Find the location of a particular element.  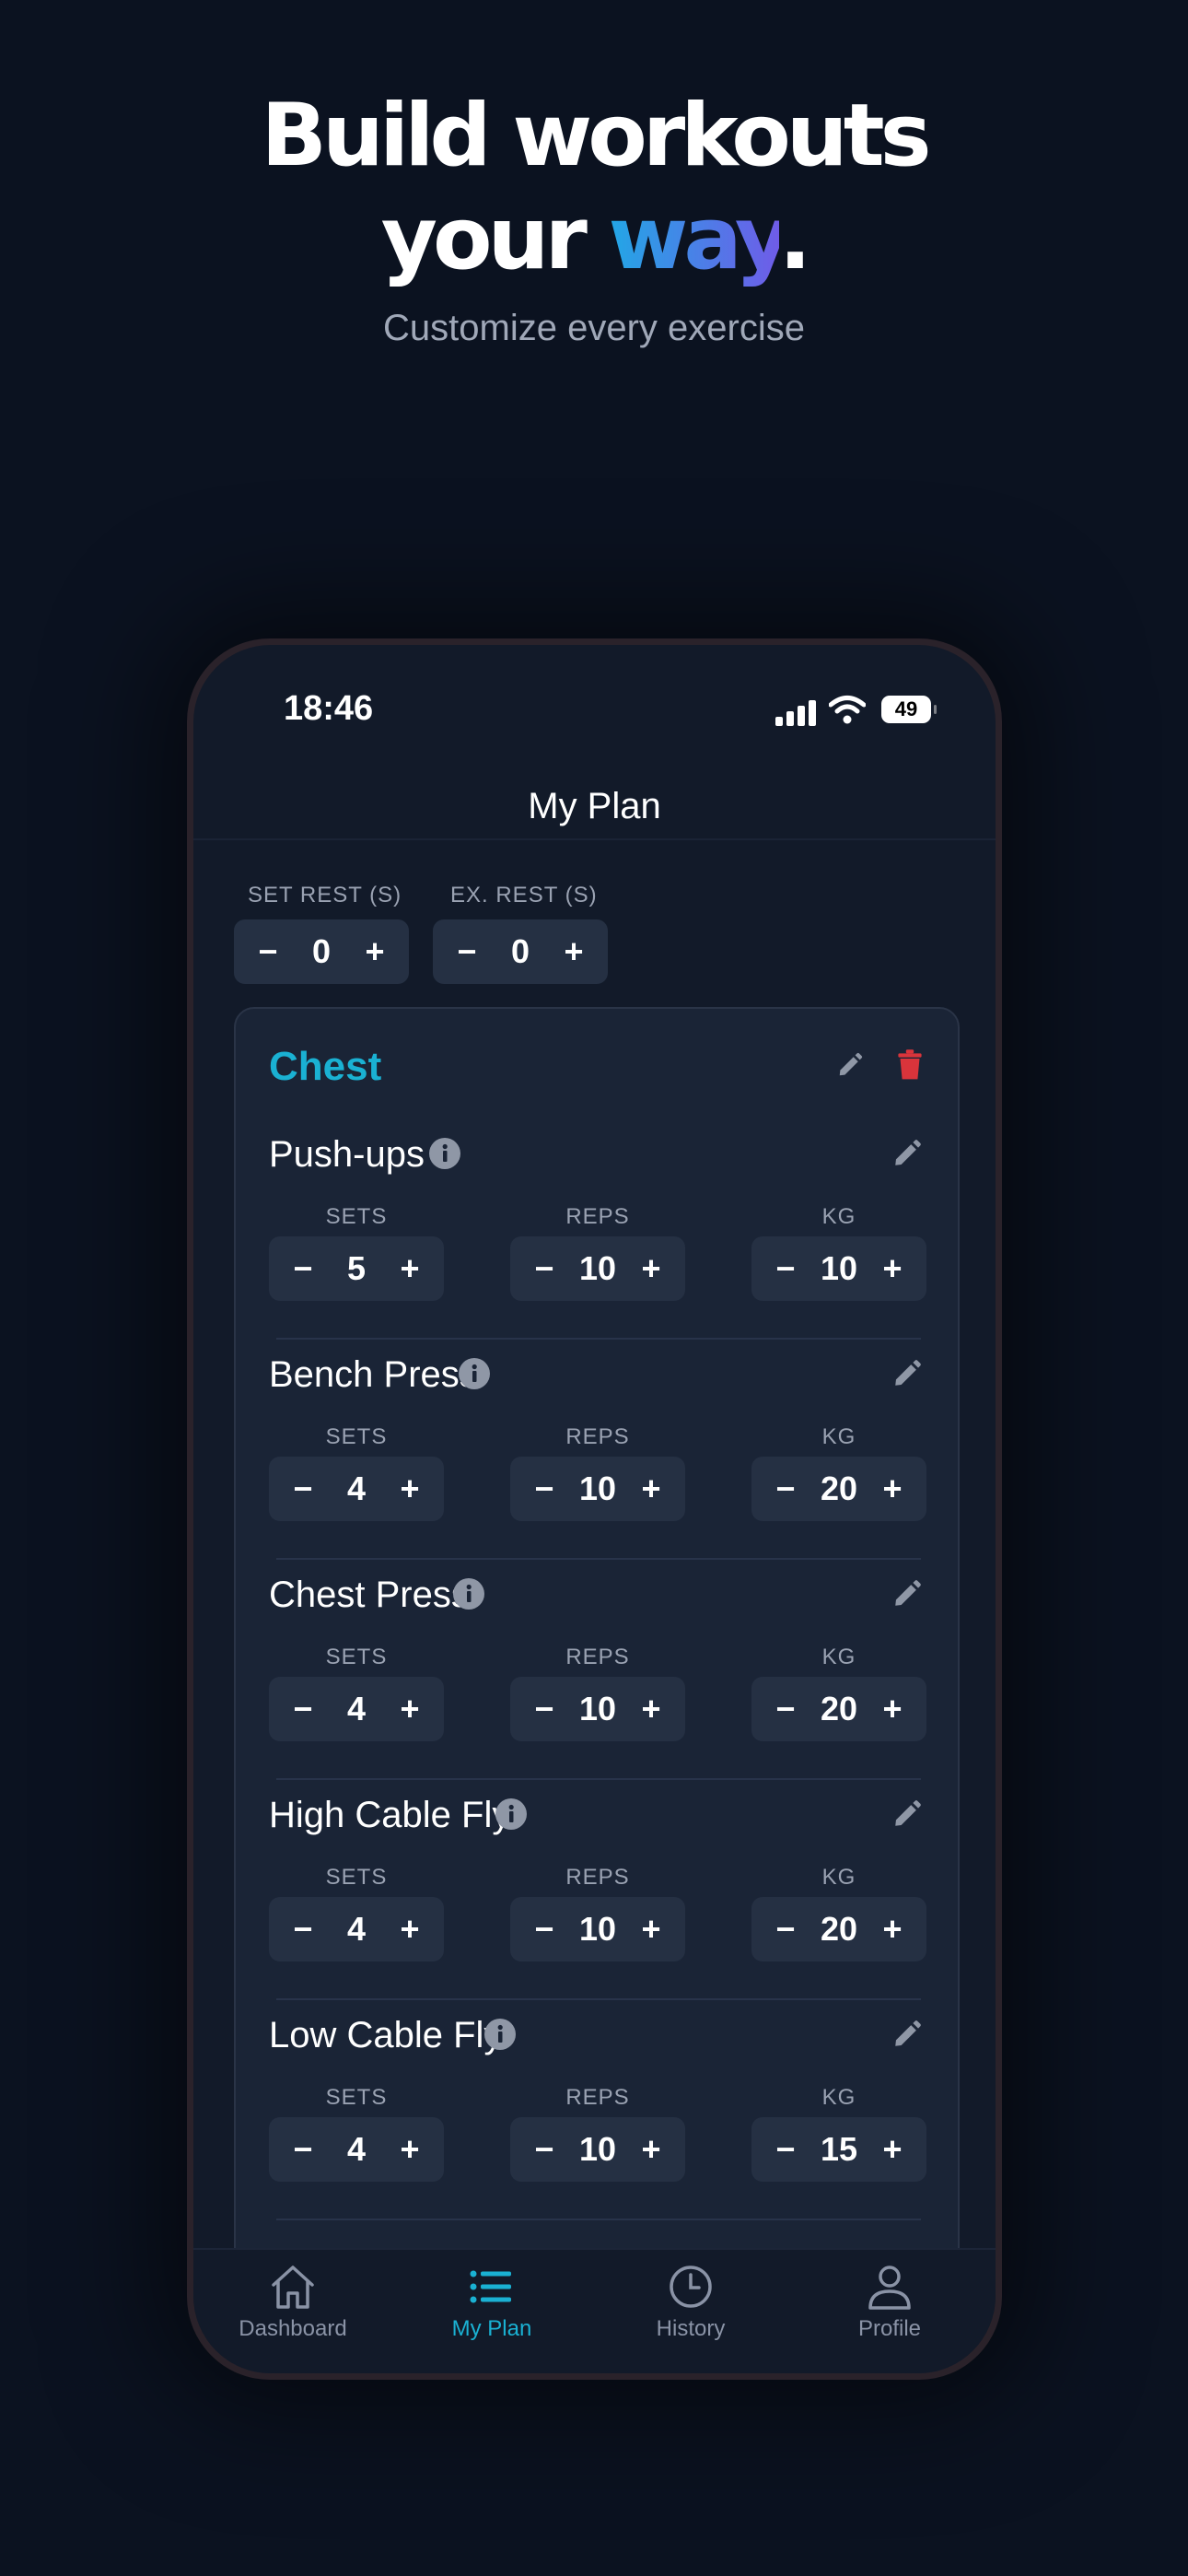

tab-my-plan: My Plan is located at coordinates (492, 2313).